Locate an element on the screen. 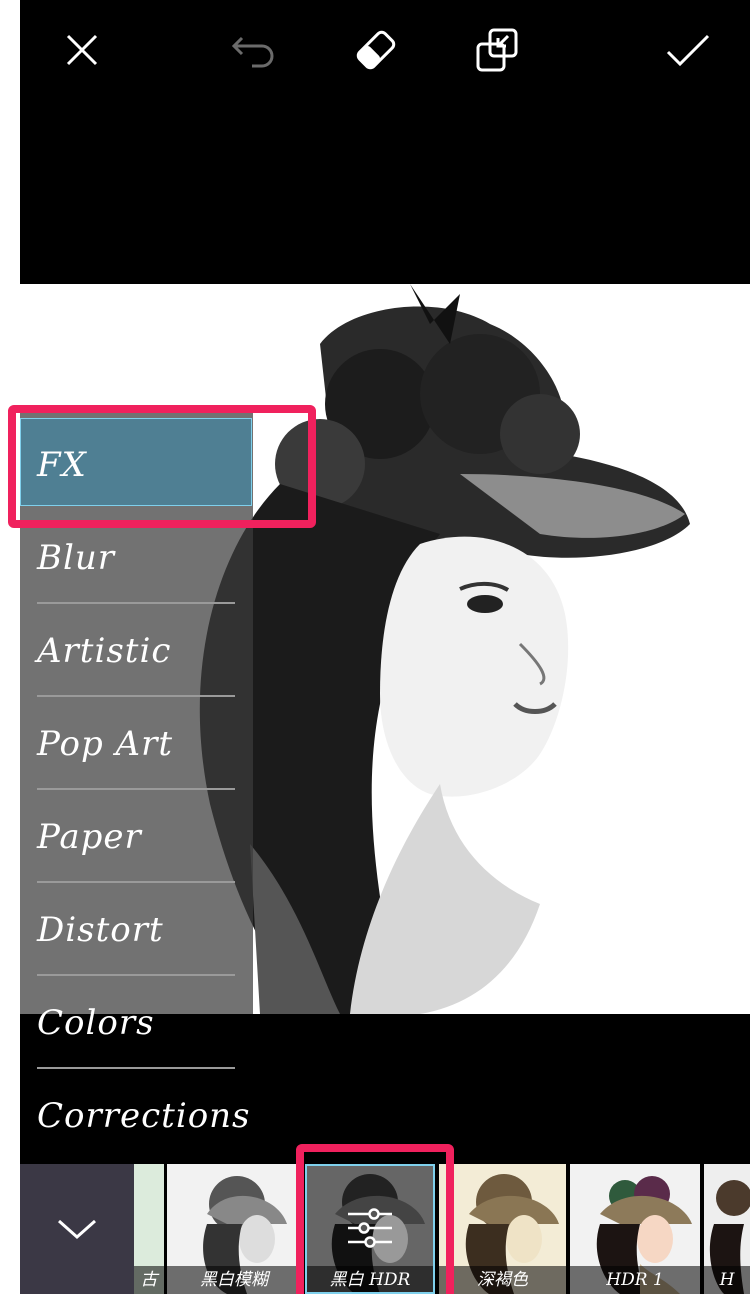  menu-item-paper: Paper is located at coordinates (136, 836).